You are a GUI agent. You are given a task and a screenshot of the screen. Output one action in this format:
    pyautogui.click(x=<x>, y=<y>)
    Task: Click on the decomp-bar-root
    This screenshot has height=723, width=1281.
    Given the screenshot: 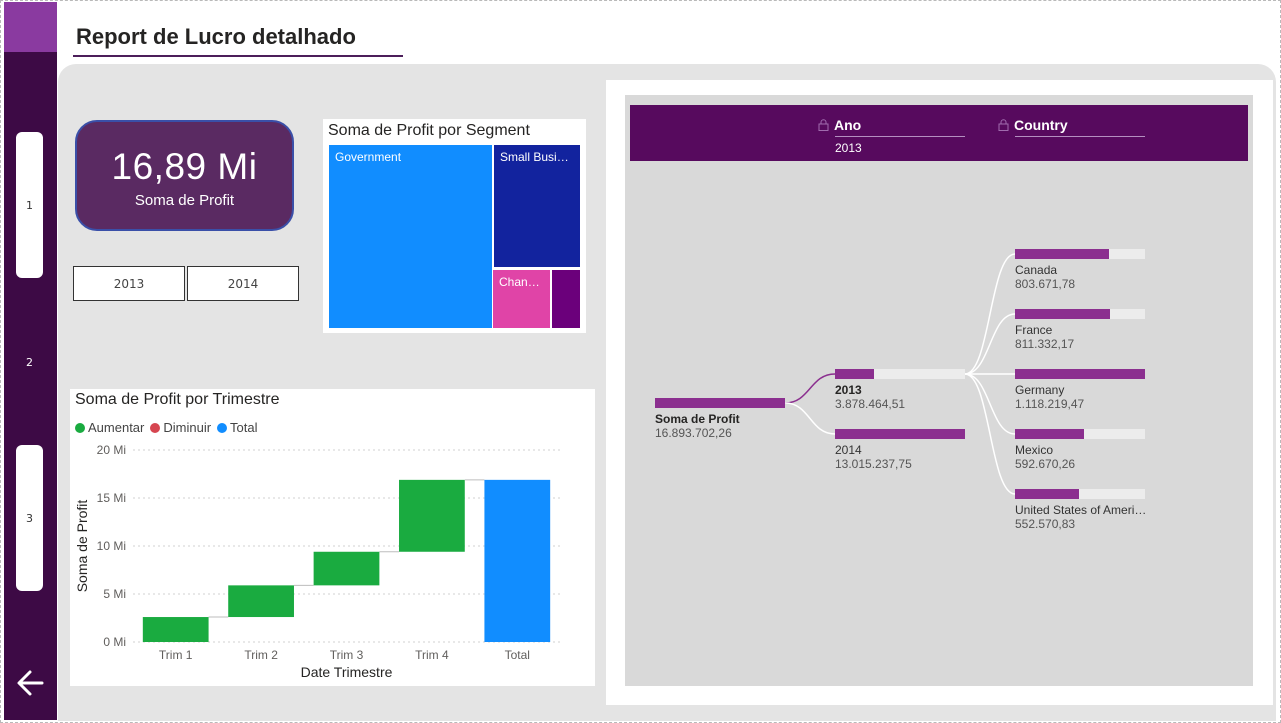 What is the action you would take?
    pyautogui.click(x=720, y=403)
    